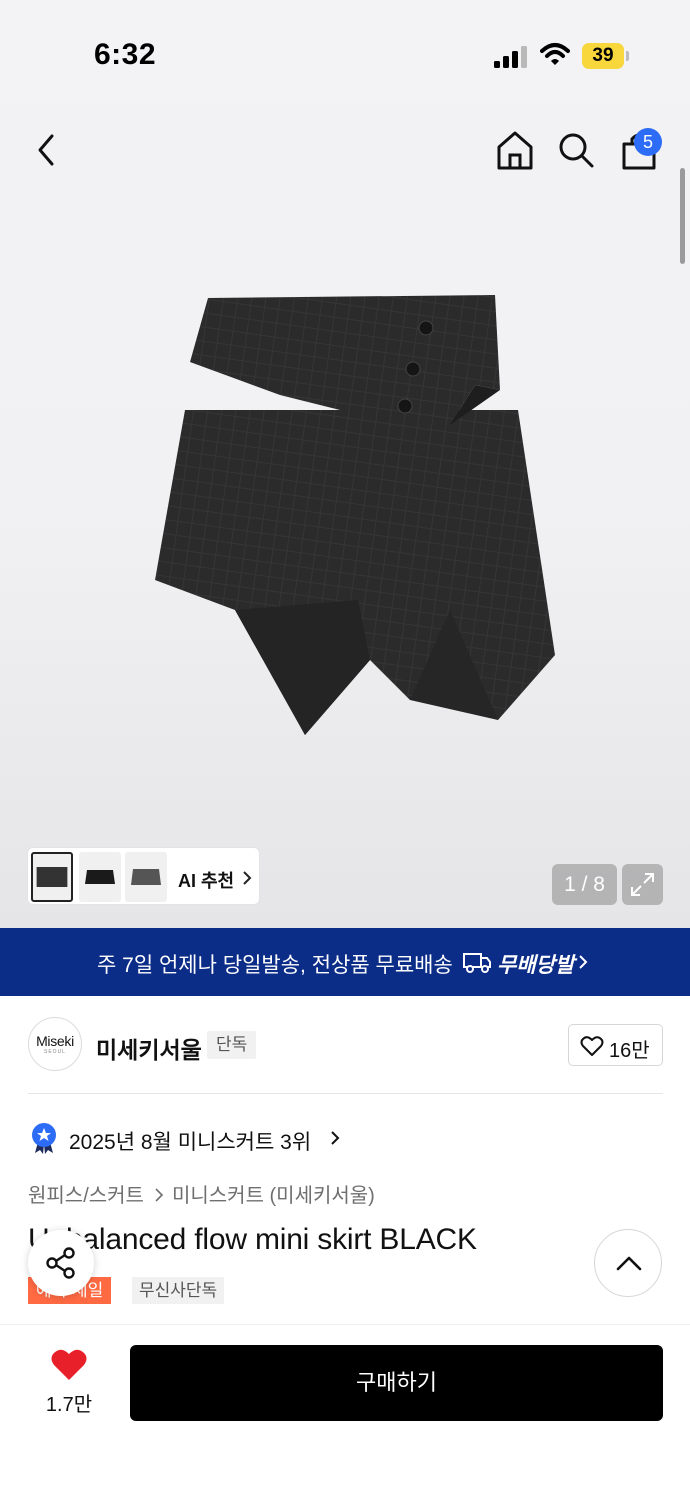  Describe the element at coordinates (603, 55) in the screenshot. I see `battery-percent: 39` at that location.